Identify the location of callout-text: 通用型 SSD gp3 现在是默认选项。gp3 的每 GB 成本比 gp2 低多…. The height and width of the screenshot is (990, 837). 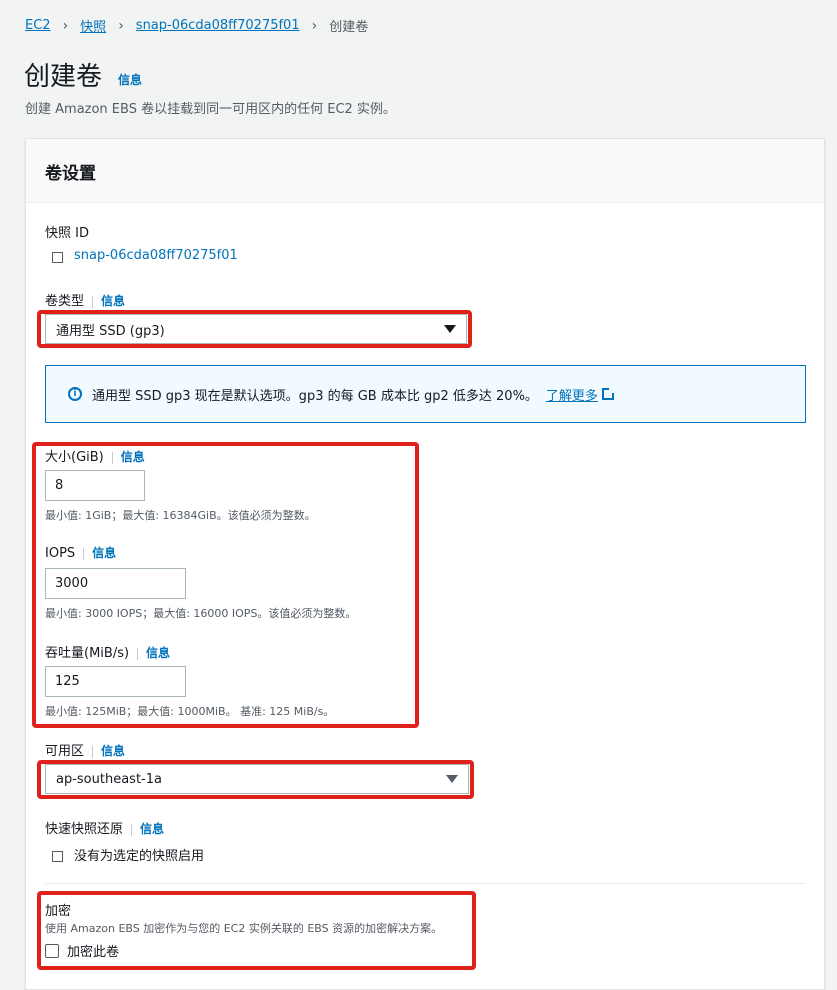
(315, 396).